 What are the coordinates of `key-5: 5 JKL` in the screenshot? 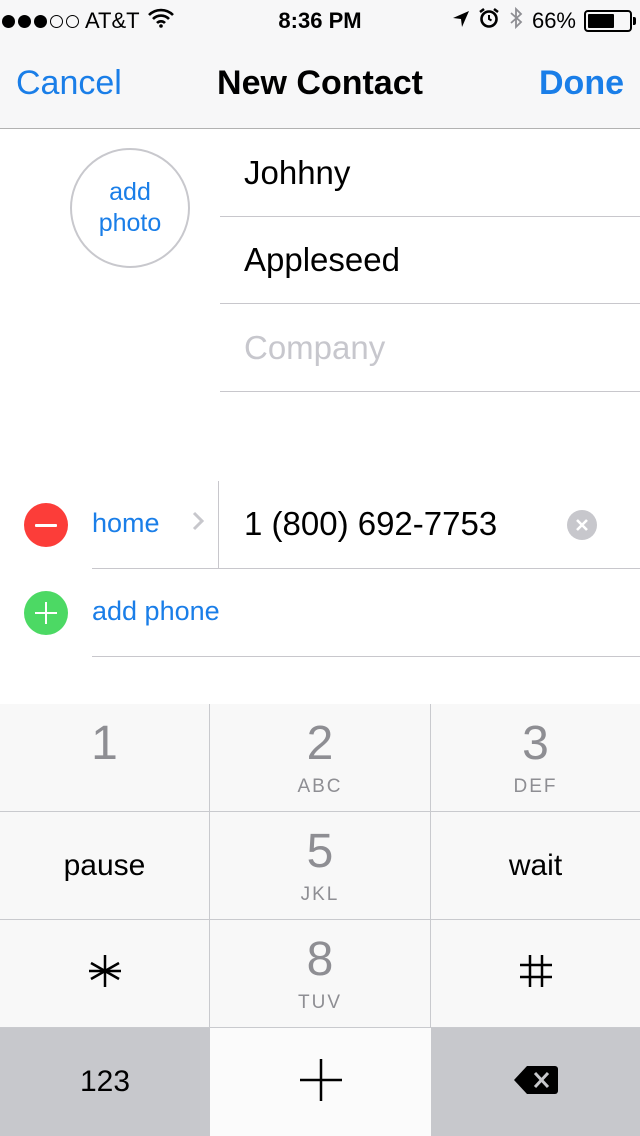 It's located at (320, 866).